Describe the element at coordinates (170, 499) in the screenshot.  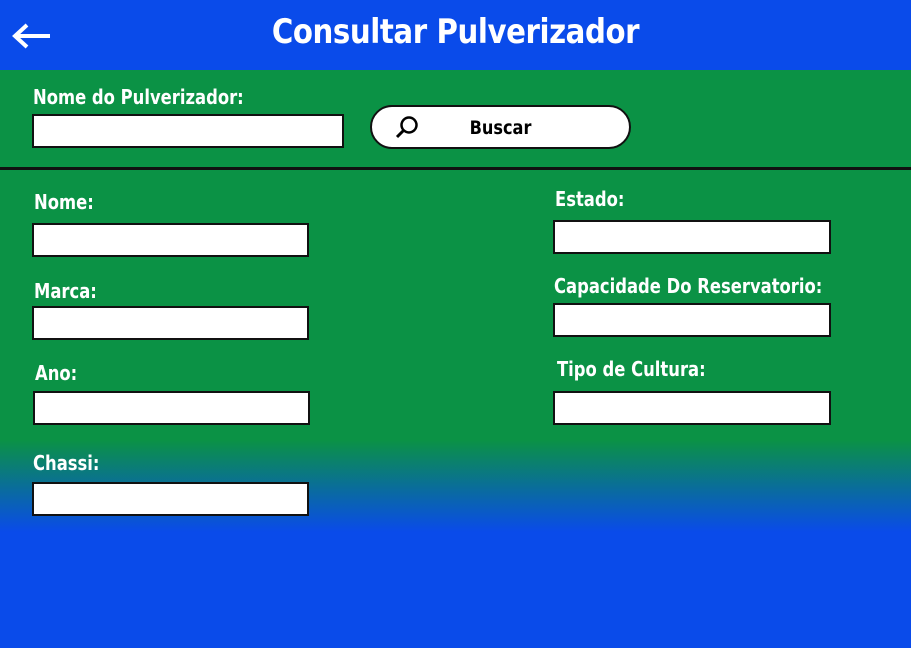
I see `chassi-field` at that location.